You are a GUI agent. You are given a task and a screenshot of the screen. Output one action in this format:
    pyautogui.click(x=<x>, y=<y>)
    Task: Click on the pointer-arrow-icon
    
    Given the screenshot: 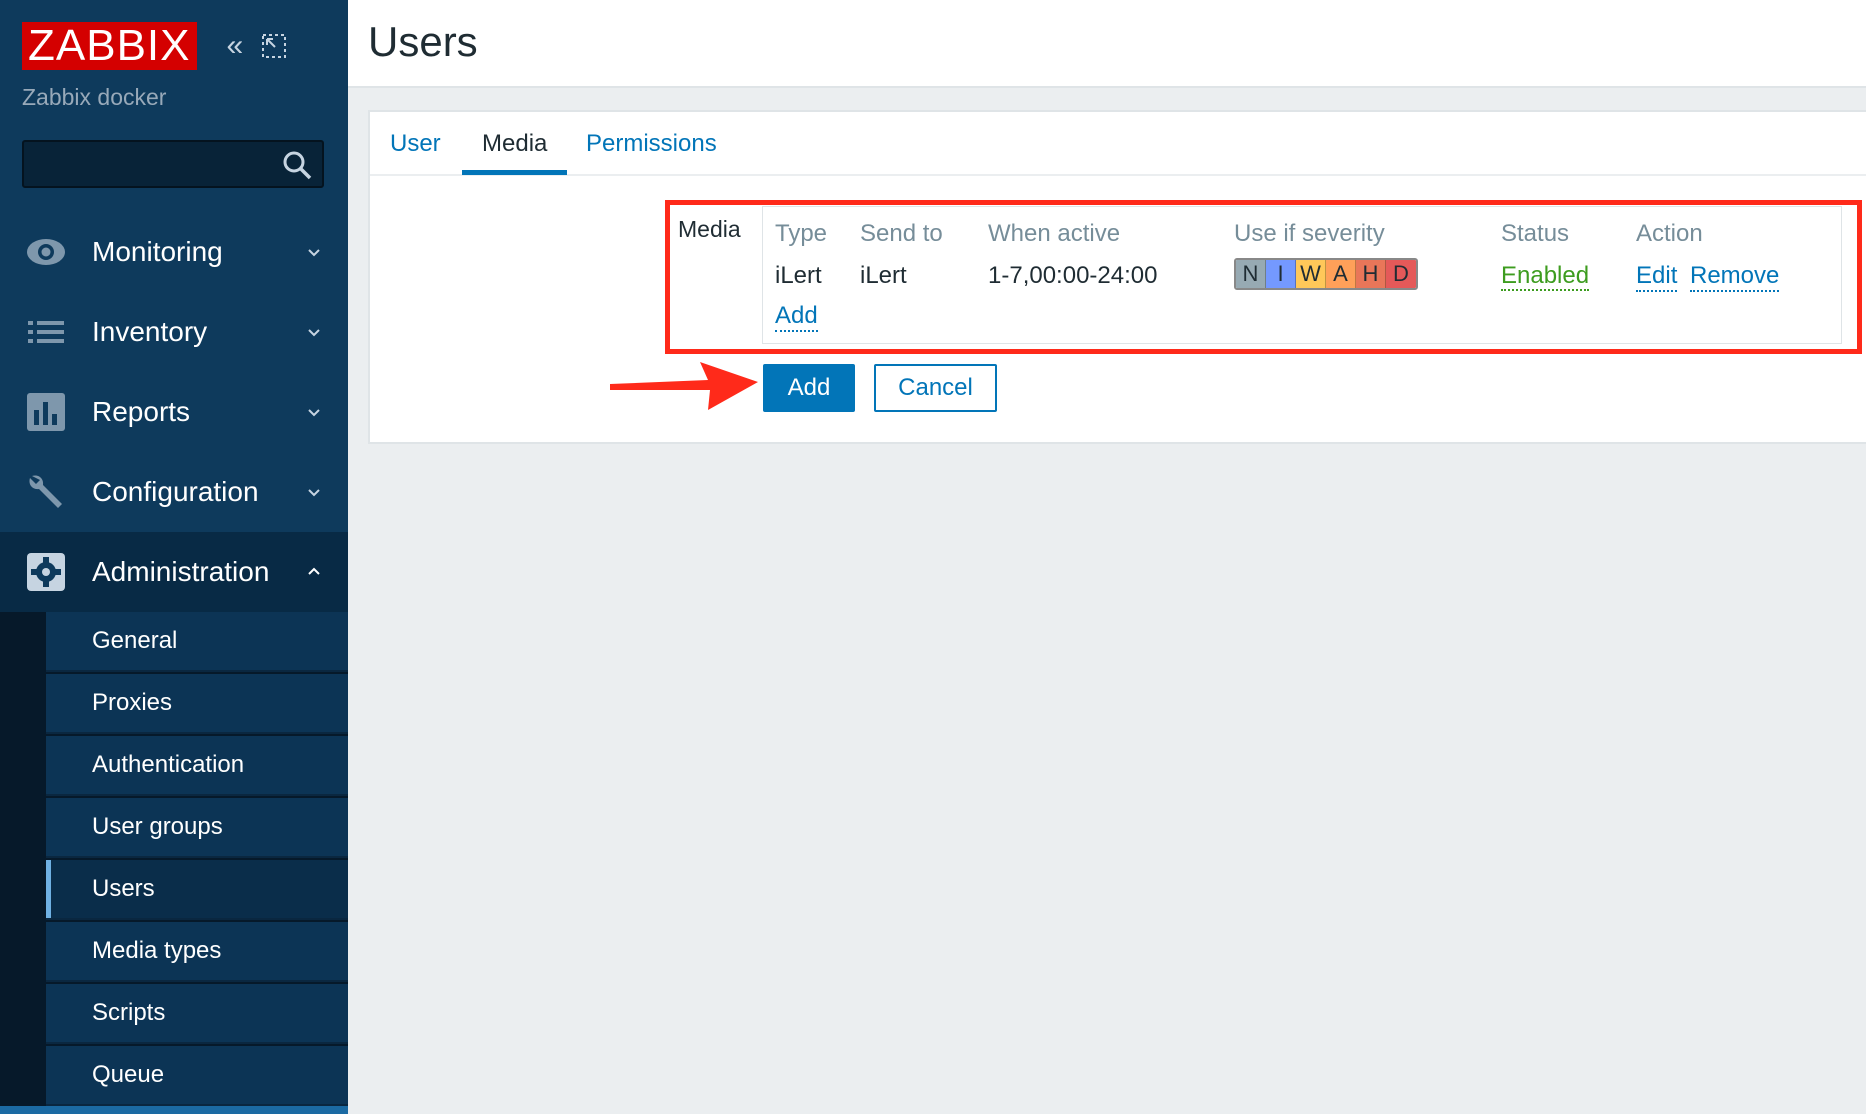 What is the action you would take?
    pyautogui.click(x=684, y=386)
    